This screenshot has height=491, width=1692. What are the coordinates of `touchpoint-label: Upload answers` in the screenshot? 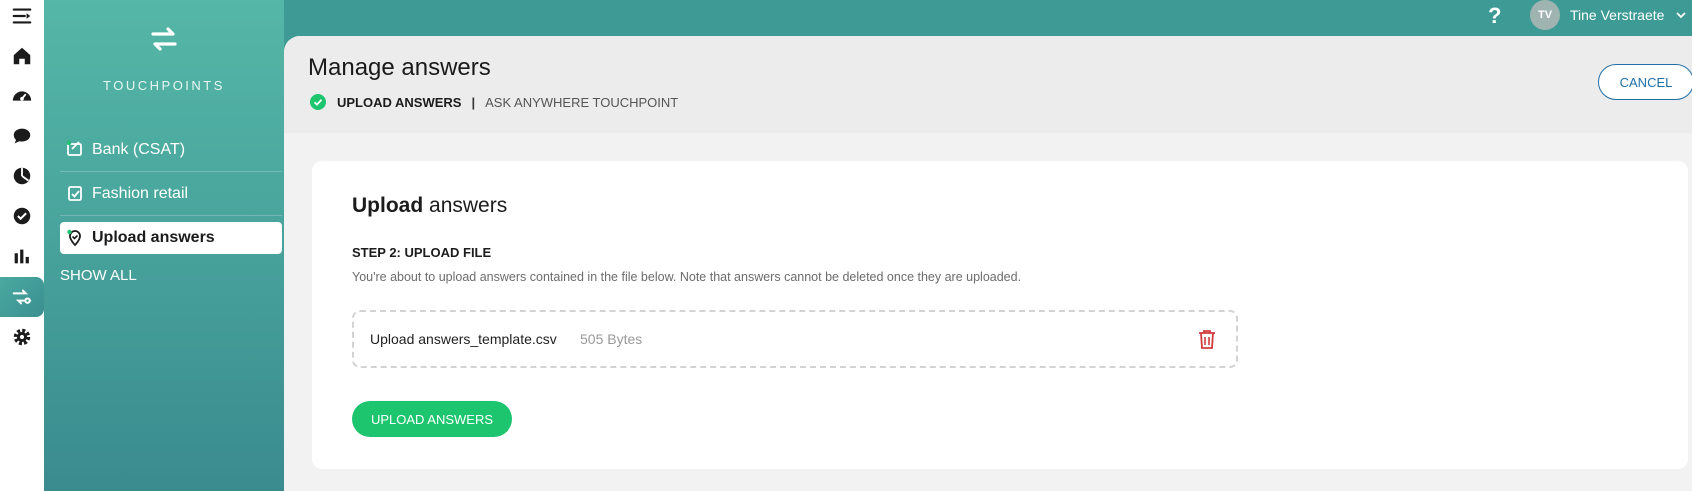 It's located at (153, 237).